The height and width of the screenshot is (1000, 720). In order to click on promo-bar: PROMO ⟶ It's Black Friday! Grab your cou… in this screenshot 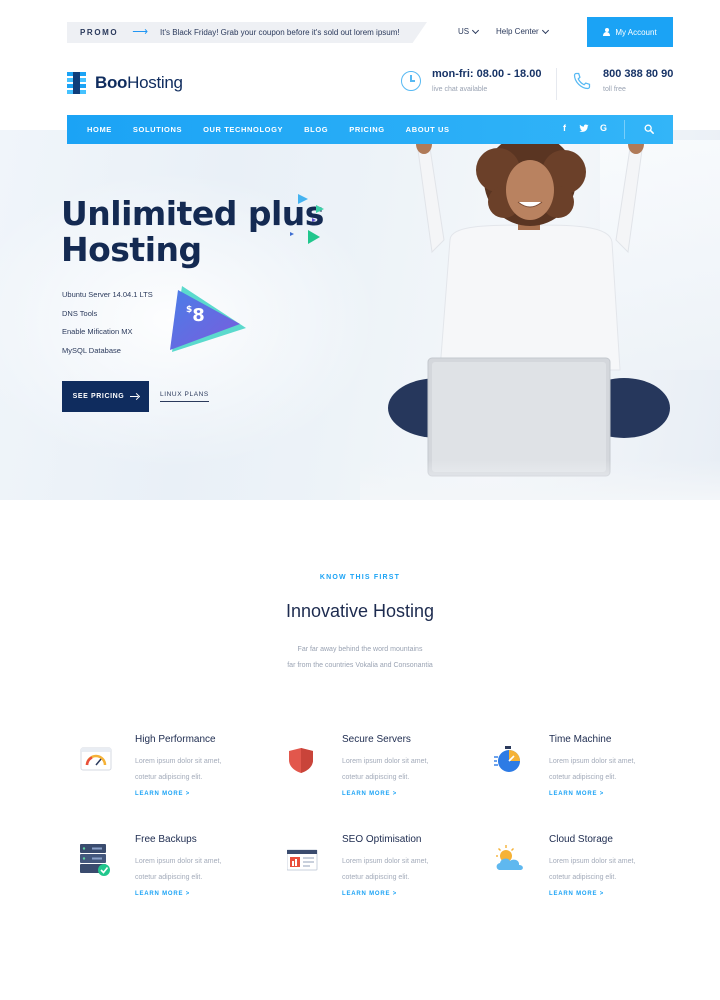, I will do `click(247, 32)`.